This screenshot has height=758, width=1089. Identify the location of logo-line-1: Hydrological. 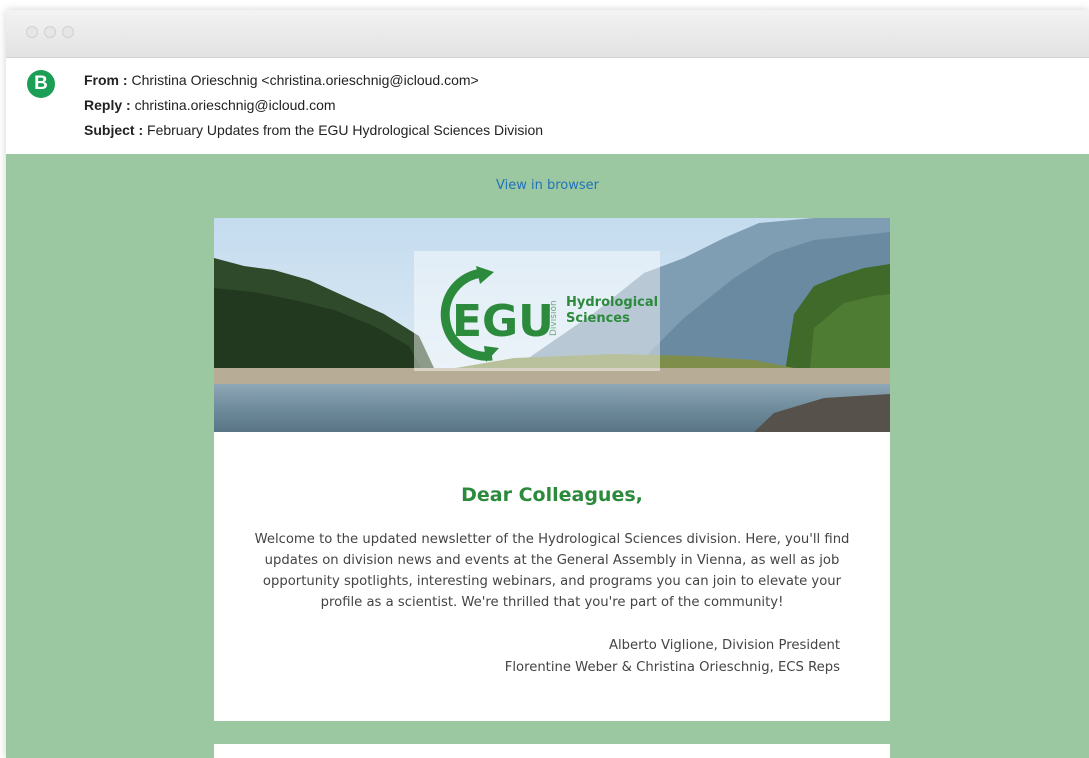
(612, 302).